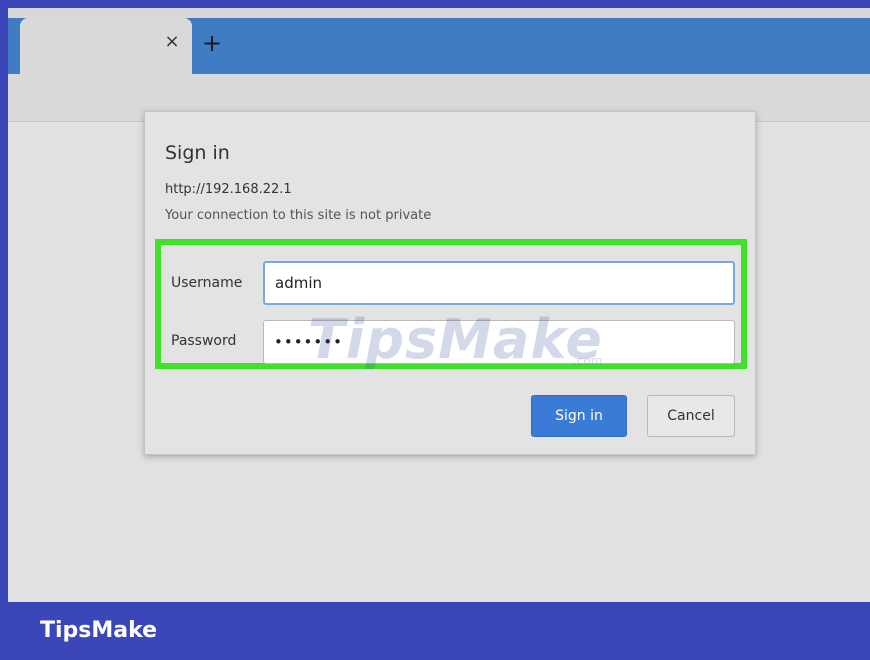  What do you see at coordinates (99, 630) in the screenshot?
I see `brand-logo: TipsMake` at bounding box center [99, 630].